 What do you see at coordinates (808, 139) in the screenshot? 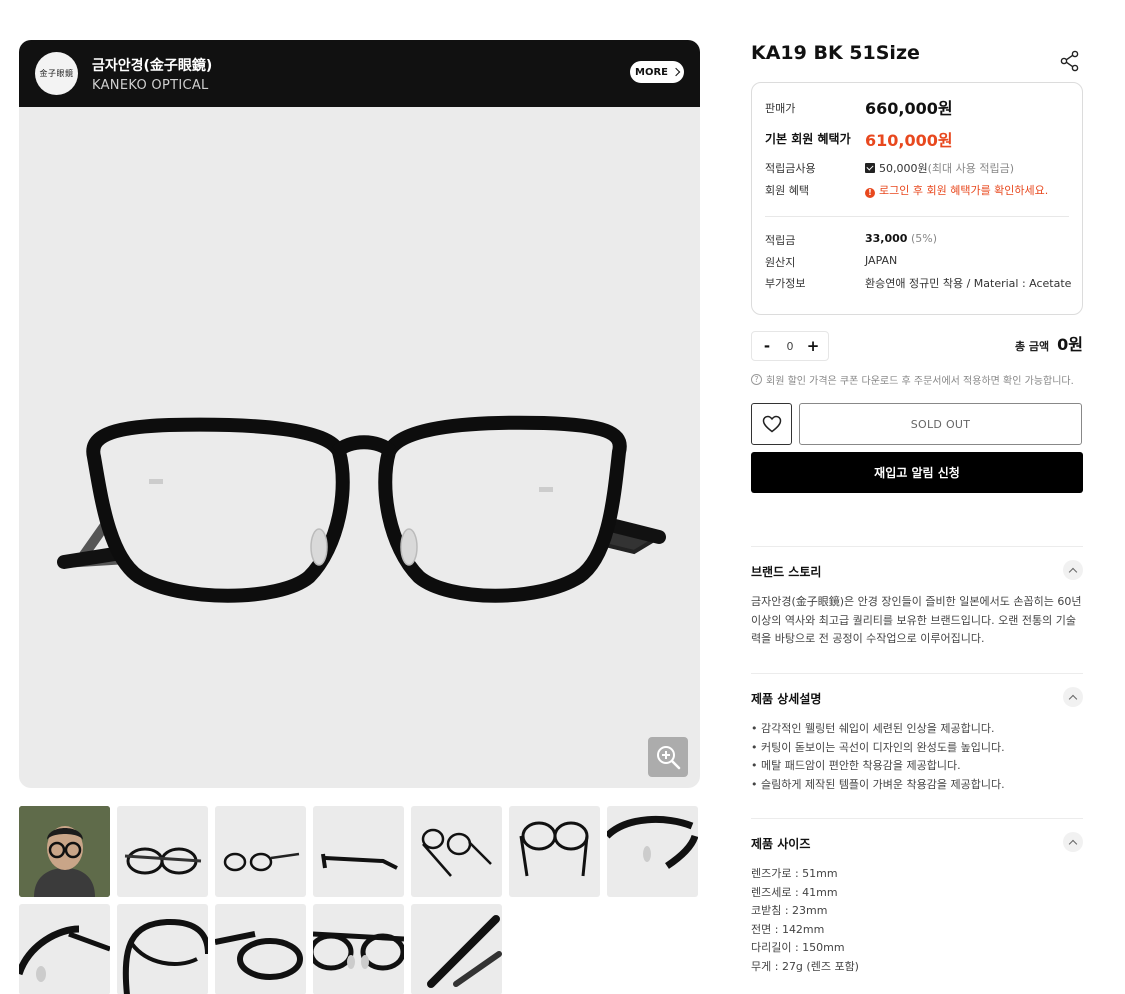
I see `member-price-label: 기본 회원 혜택가` at bounding box center [808, 139].